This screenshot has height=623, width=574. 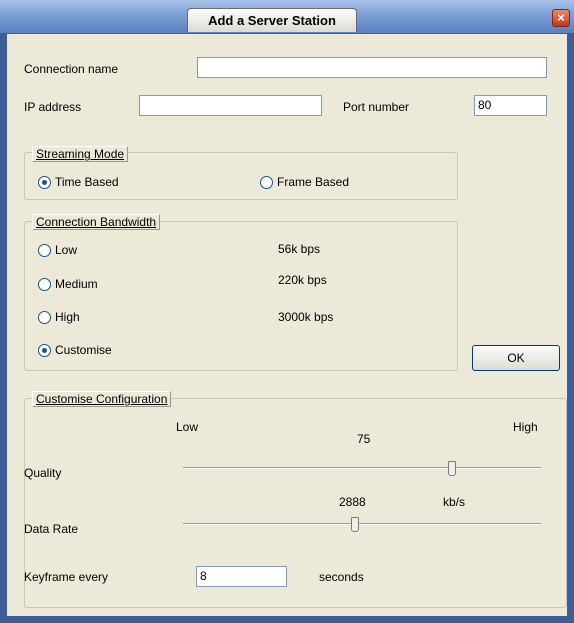 I want to click on slider-high-label: High, so click(x=525, y=427).